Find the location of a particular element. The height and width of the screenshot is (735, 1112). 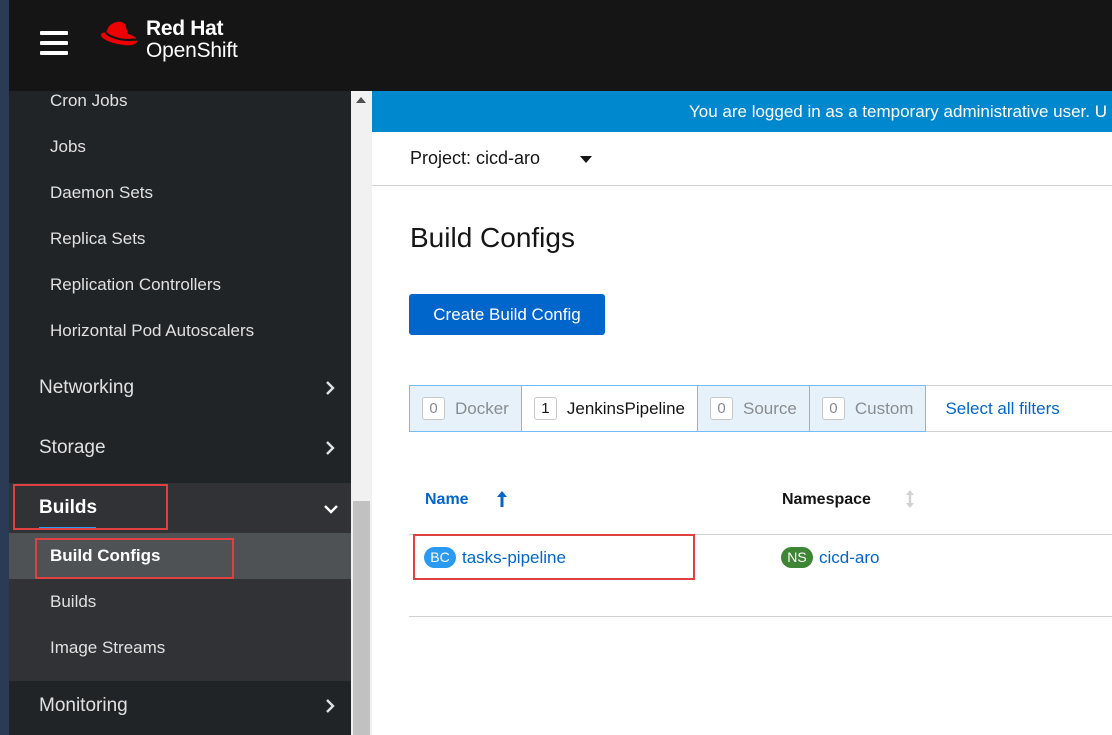

sidebar-item-horizontal-pod-autoscalers: Horizontal Pod Autoscalers is located at coordinates (152, 331).